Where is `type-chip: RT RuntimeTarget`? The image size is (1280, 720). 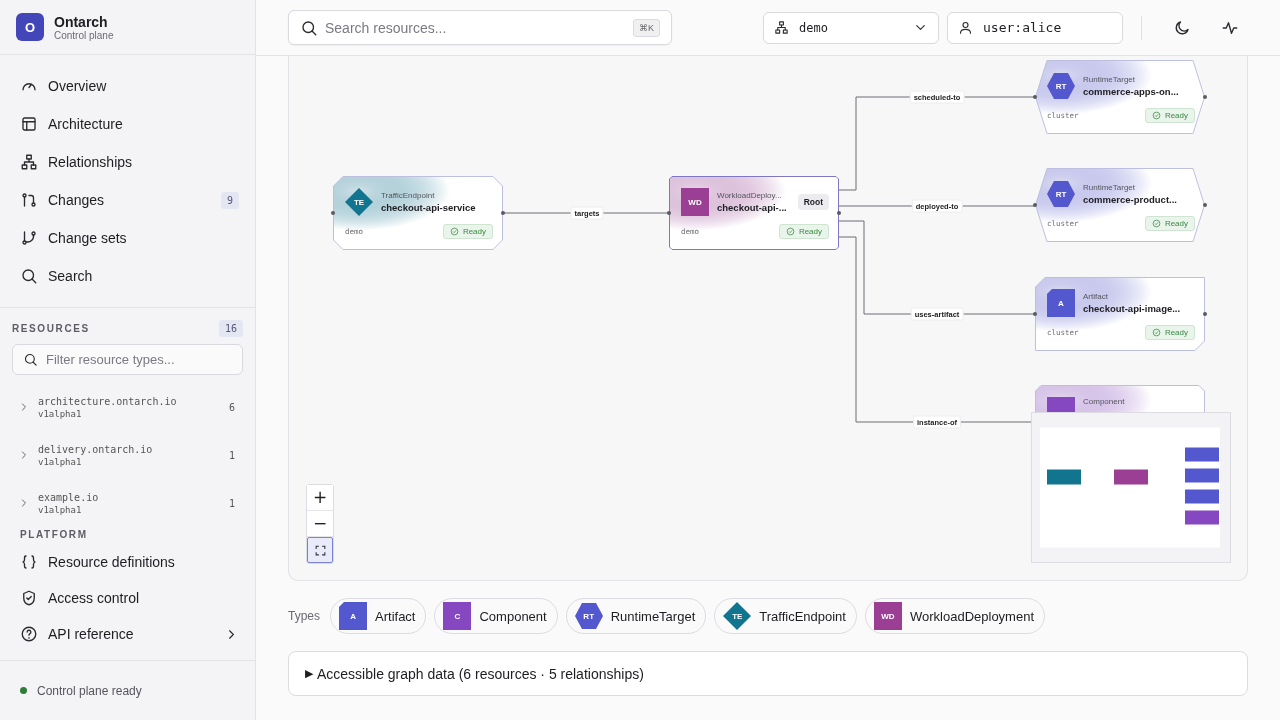
type-chip: RT RuntimeTarget is located at coordinates (636, 616).